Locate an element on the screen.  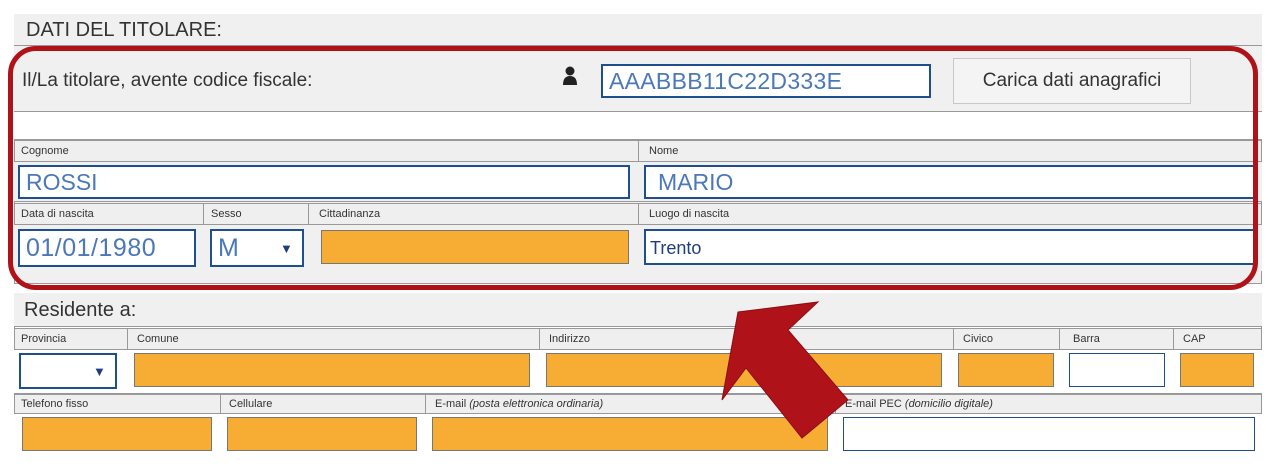
holder-title: DATI DEL TITOLARE: is located at coordinates (124, 30).